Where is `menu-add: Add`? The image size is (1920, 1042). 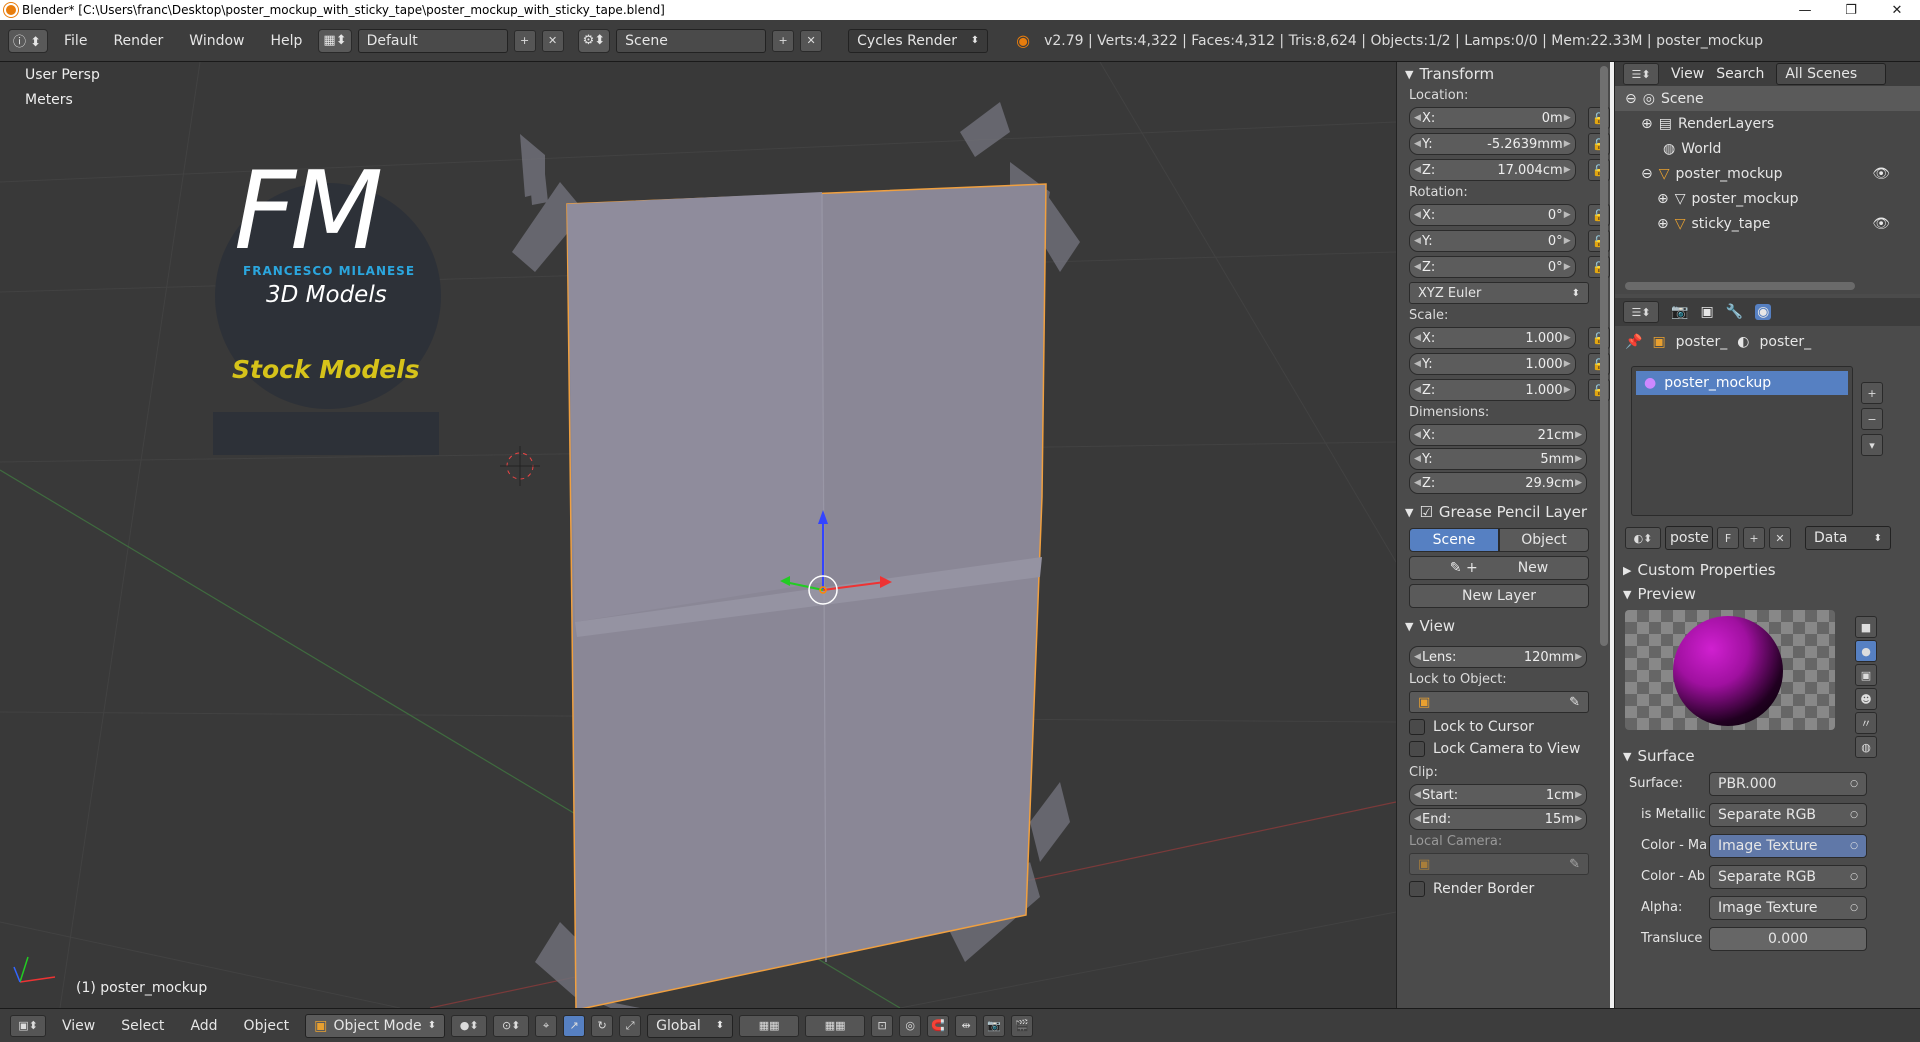
menu-add: Add is located at coordinates (203, 1026).